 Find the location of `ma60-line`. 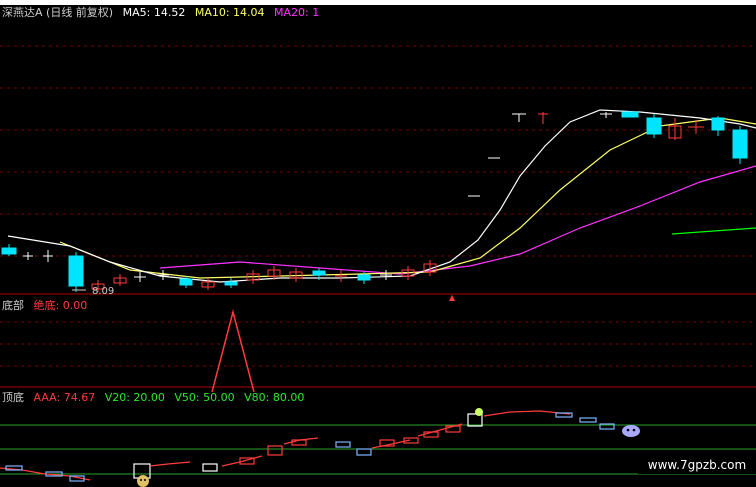

ma60-line is located at coordinates (713, 231).